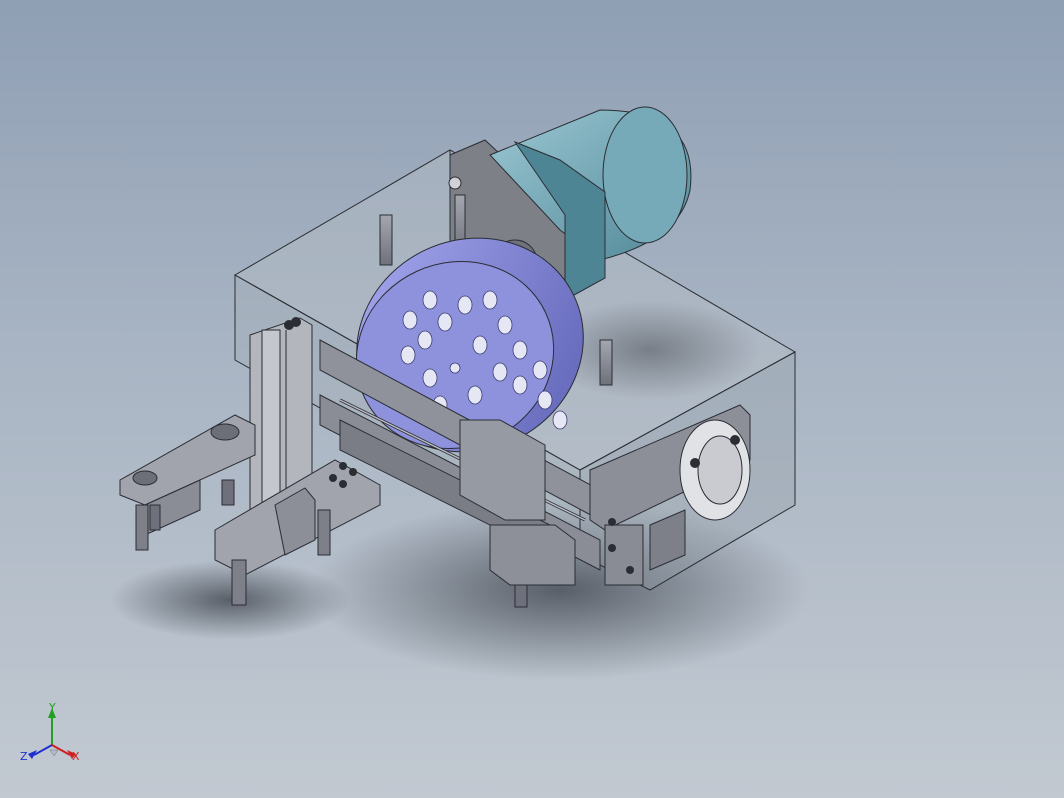  Describe the element at coordinates (43, 750) in the screenshot. I see `z-axis-line` at that location.